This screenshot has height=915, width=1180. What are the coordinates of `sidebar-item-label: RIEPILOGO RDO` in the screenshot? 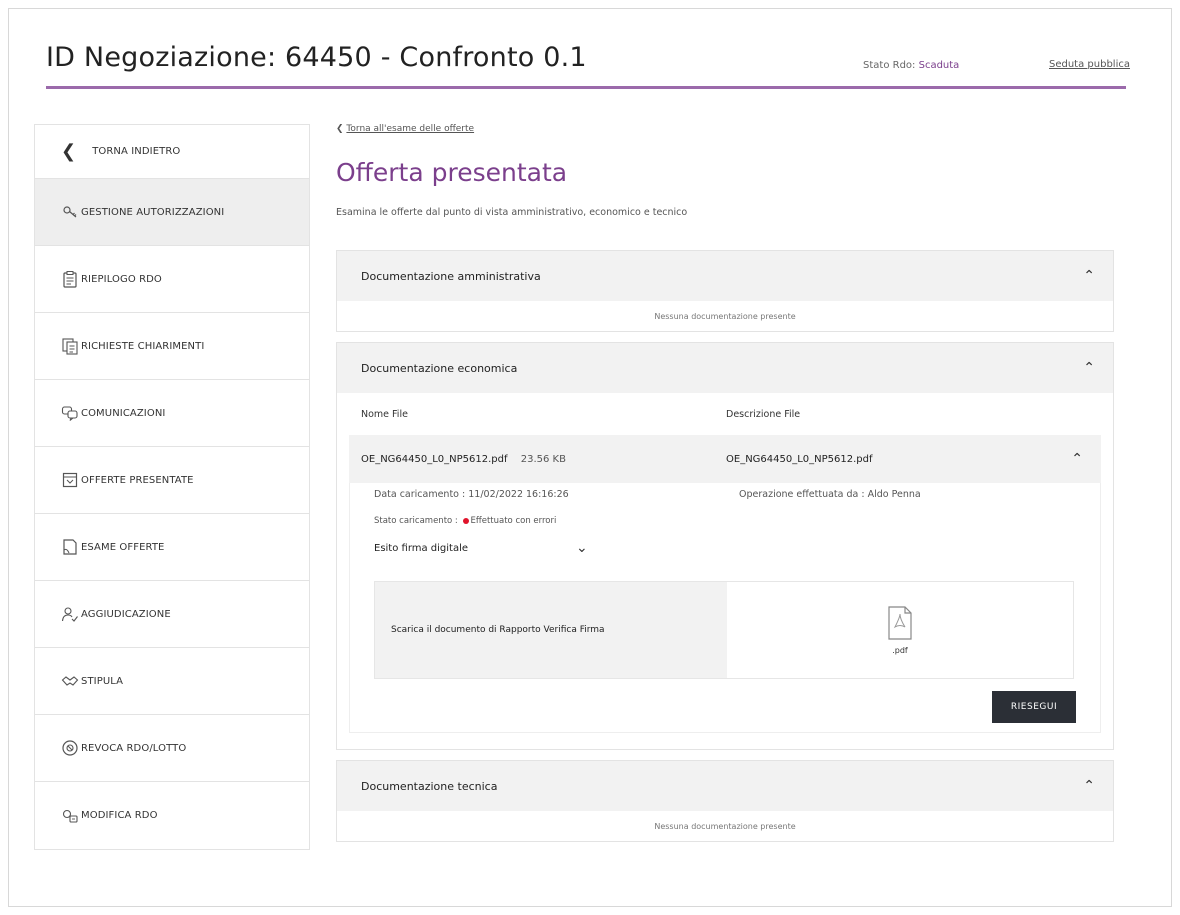 It's located at (121, 279).